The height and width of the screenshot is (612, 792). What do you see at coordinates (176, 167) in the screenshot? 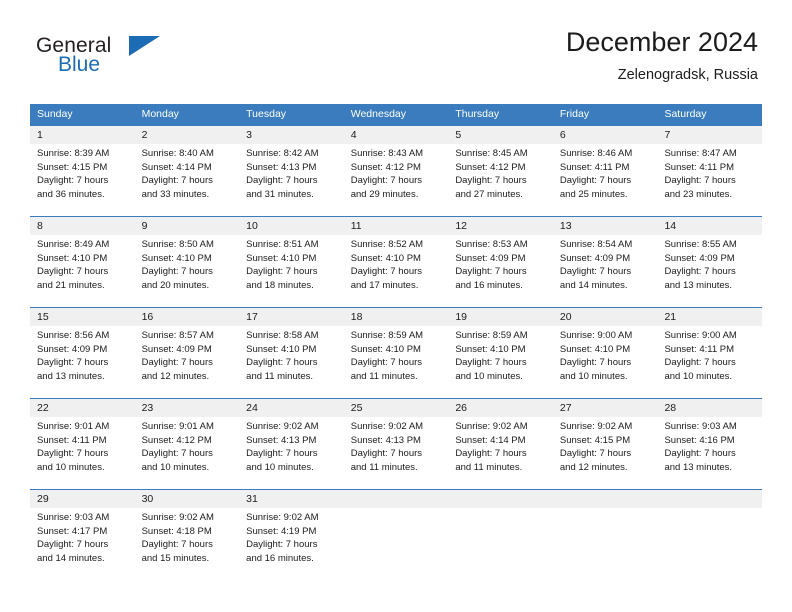
I see `sunset-text: Sunset: 4:14 PM` at bounding box center [176, 167].